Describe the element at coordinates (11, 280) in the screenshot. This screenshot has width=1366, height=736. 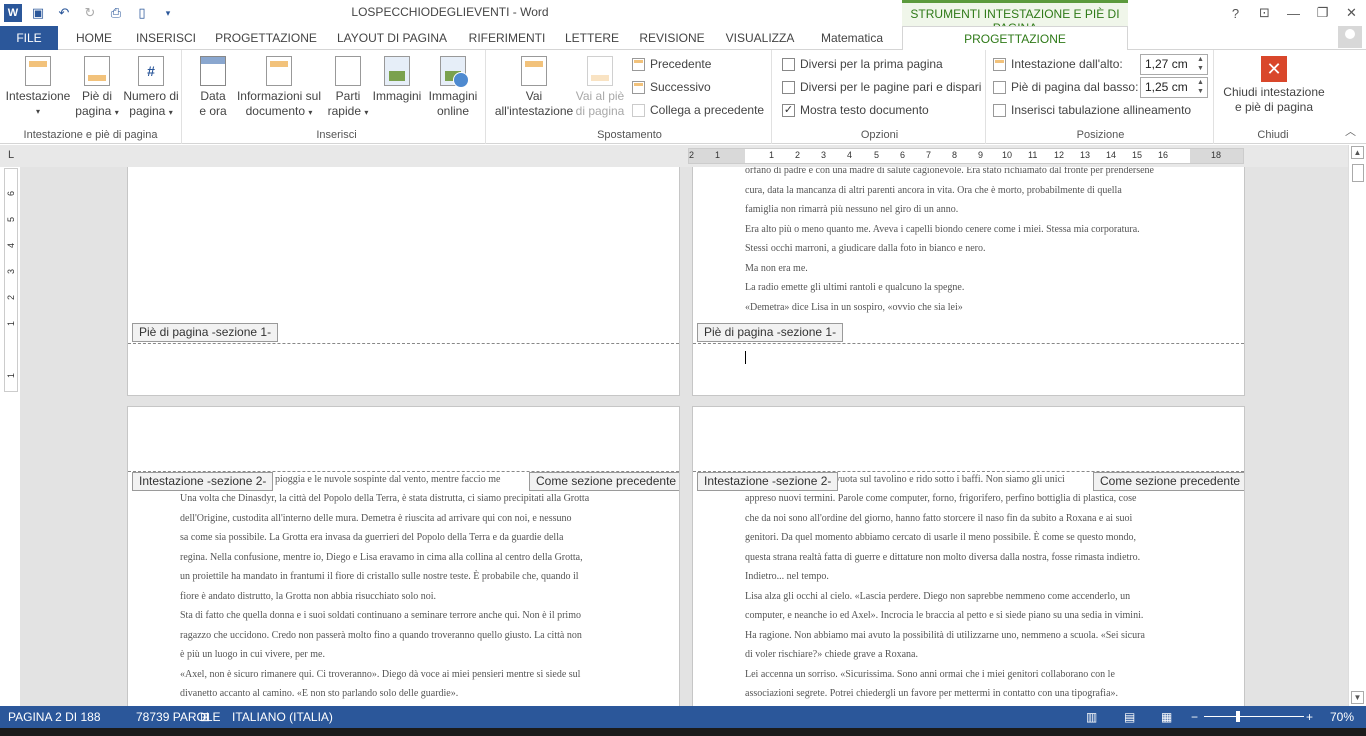
I see `vertical-ruler: 6 5 4 3 2 1 1` at that location.